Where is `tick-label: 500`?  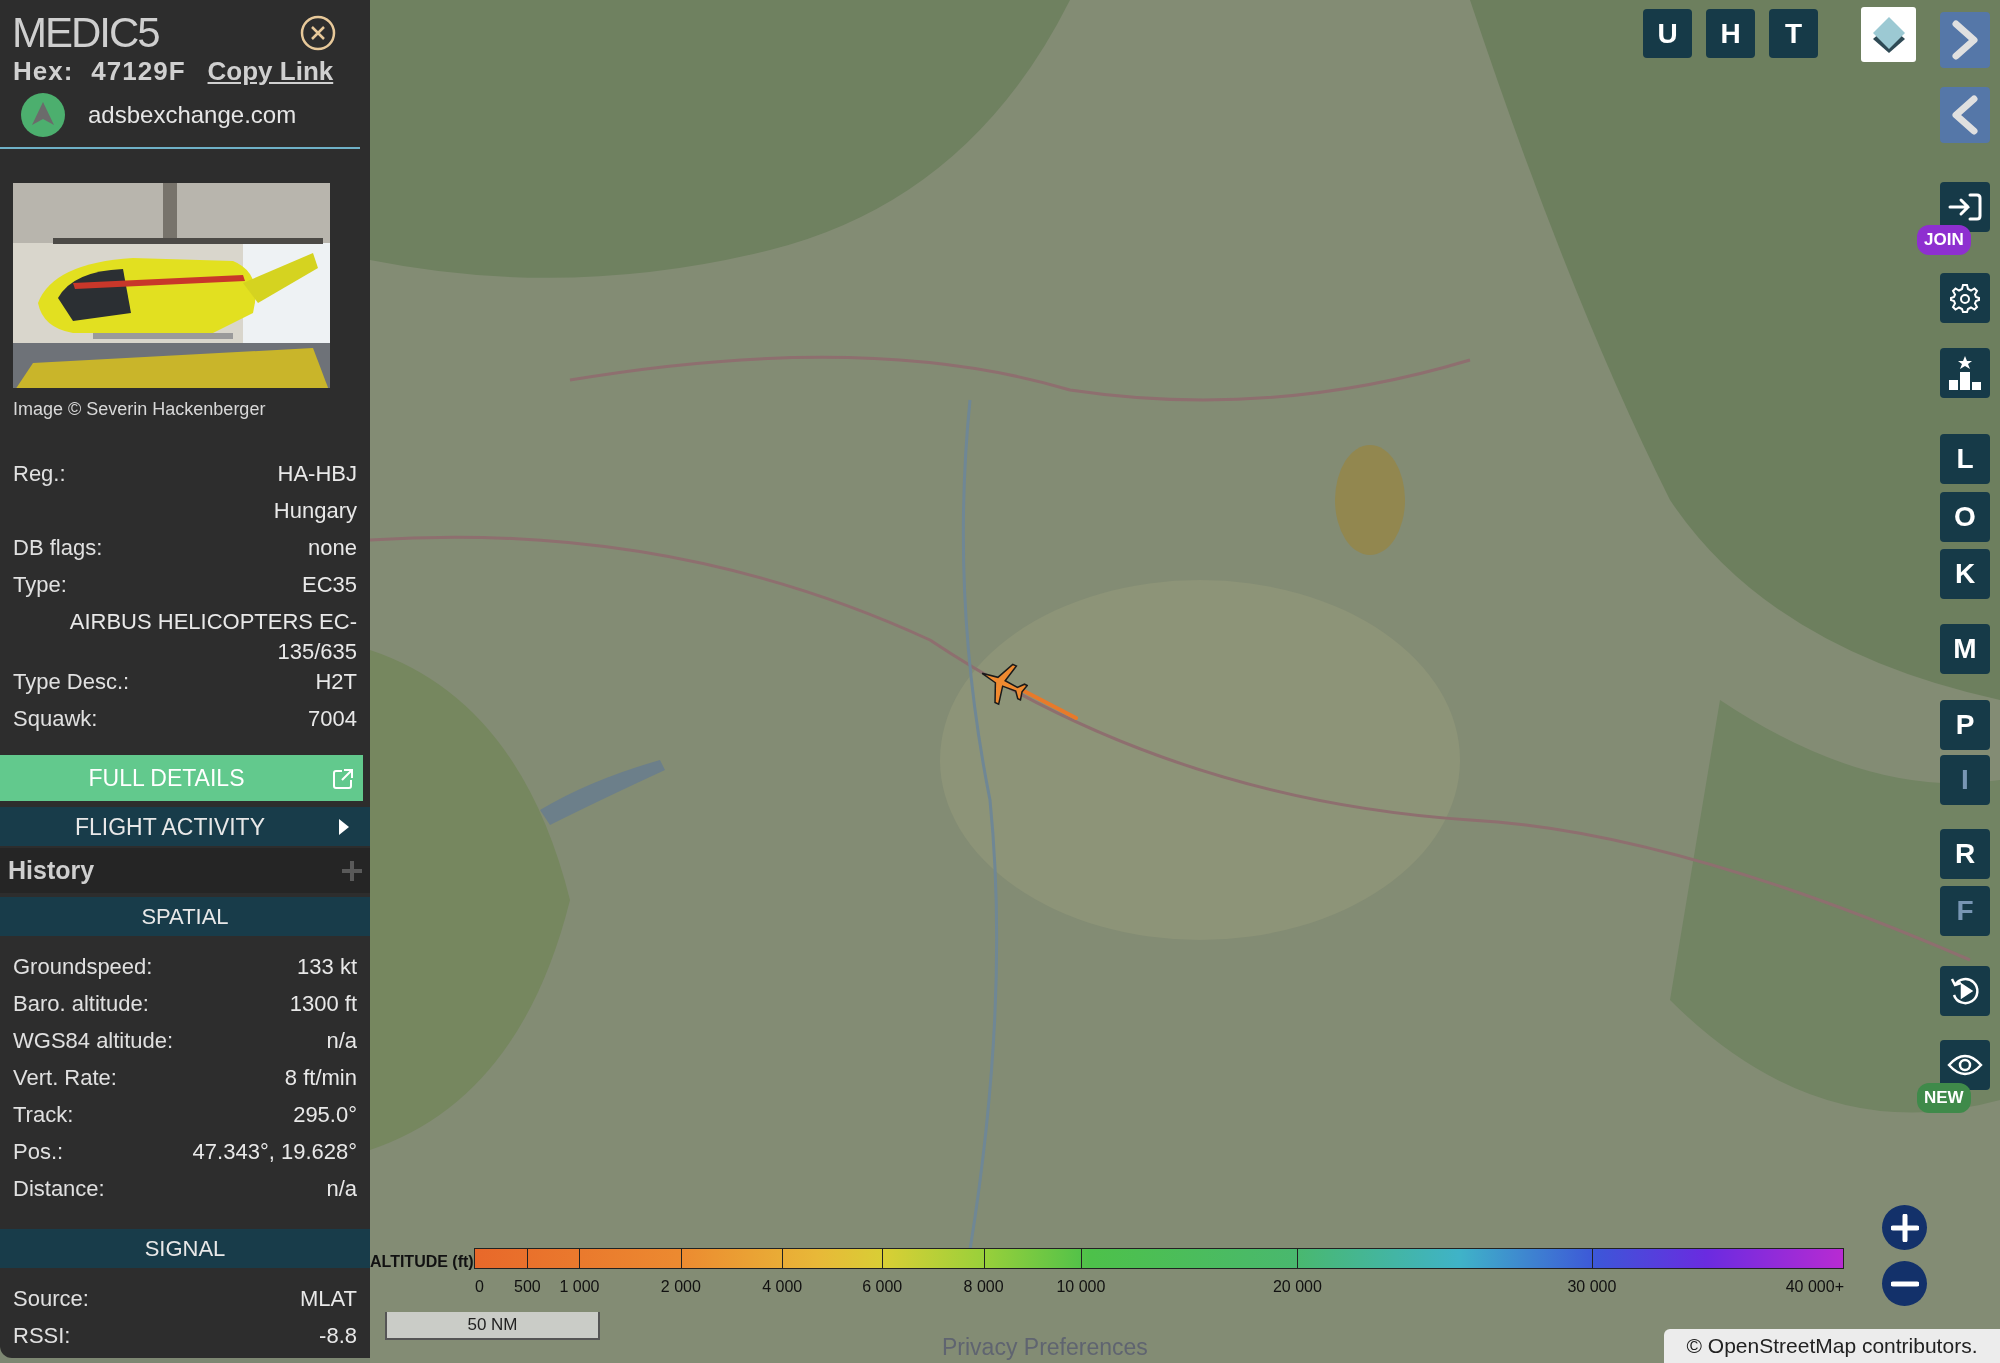 tick-label: 500 is located at coordinates (527, 1287).